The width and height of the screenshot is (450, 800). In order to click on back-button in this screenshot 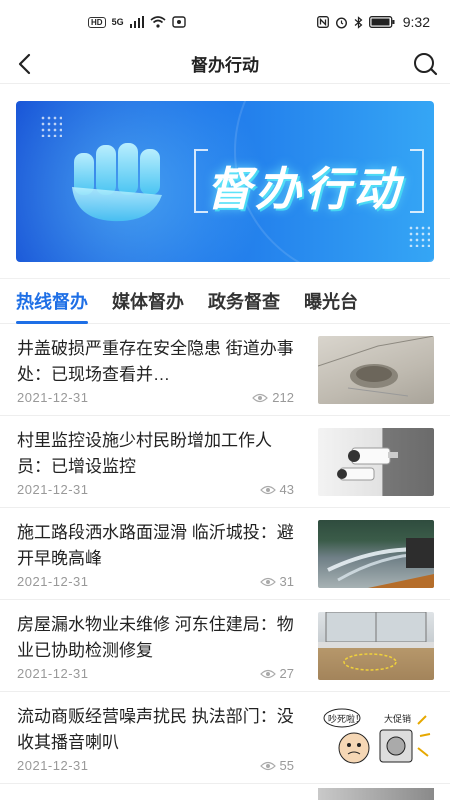, I will do `click(24, 64)`.